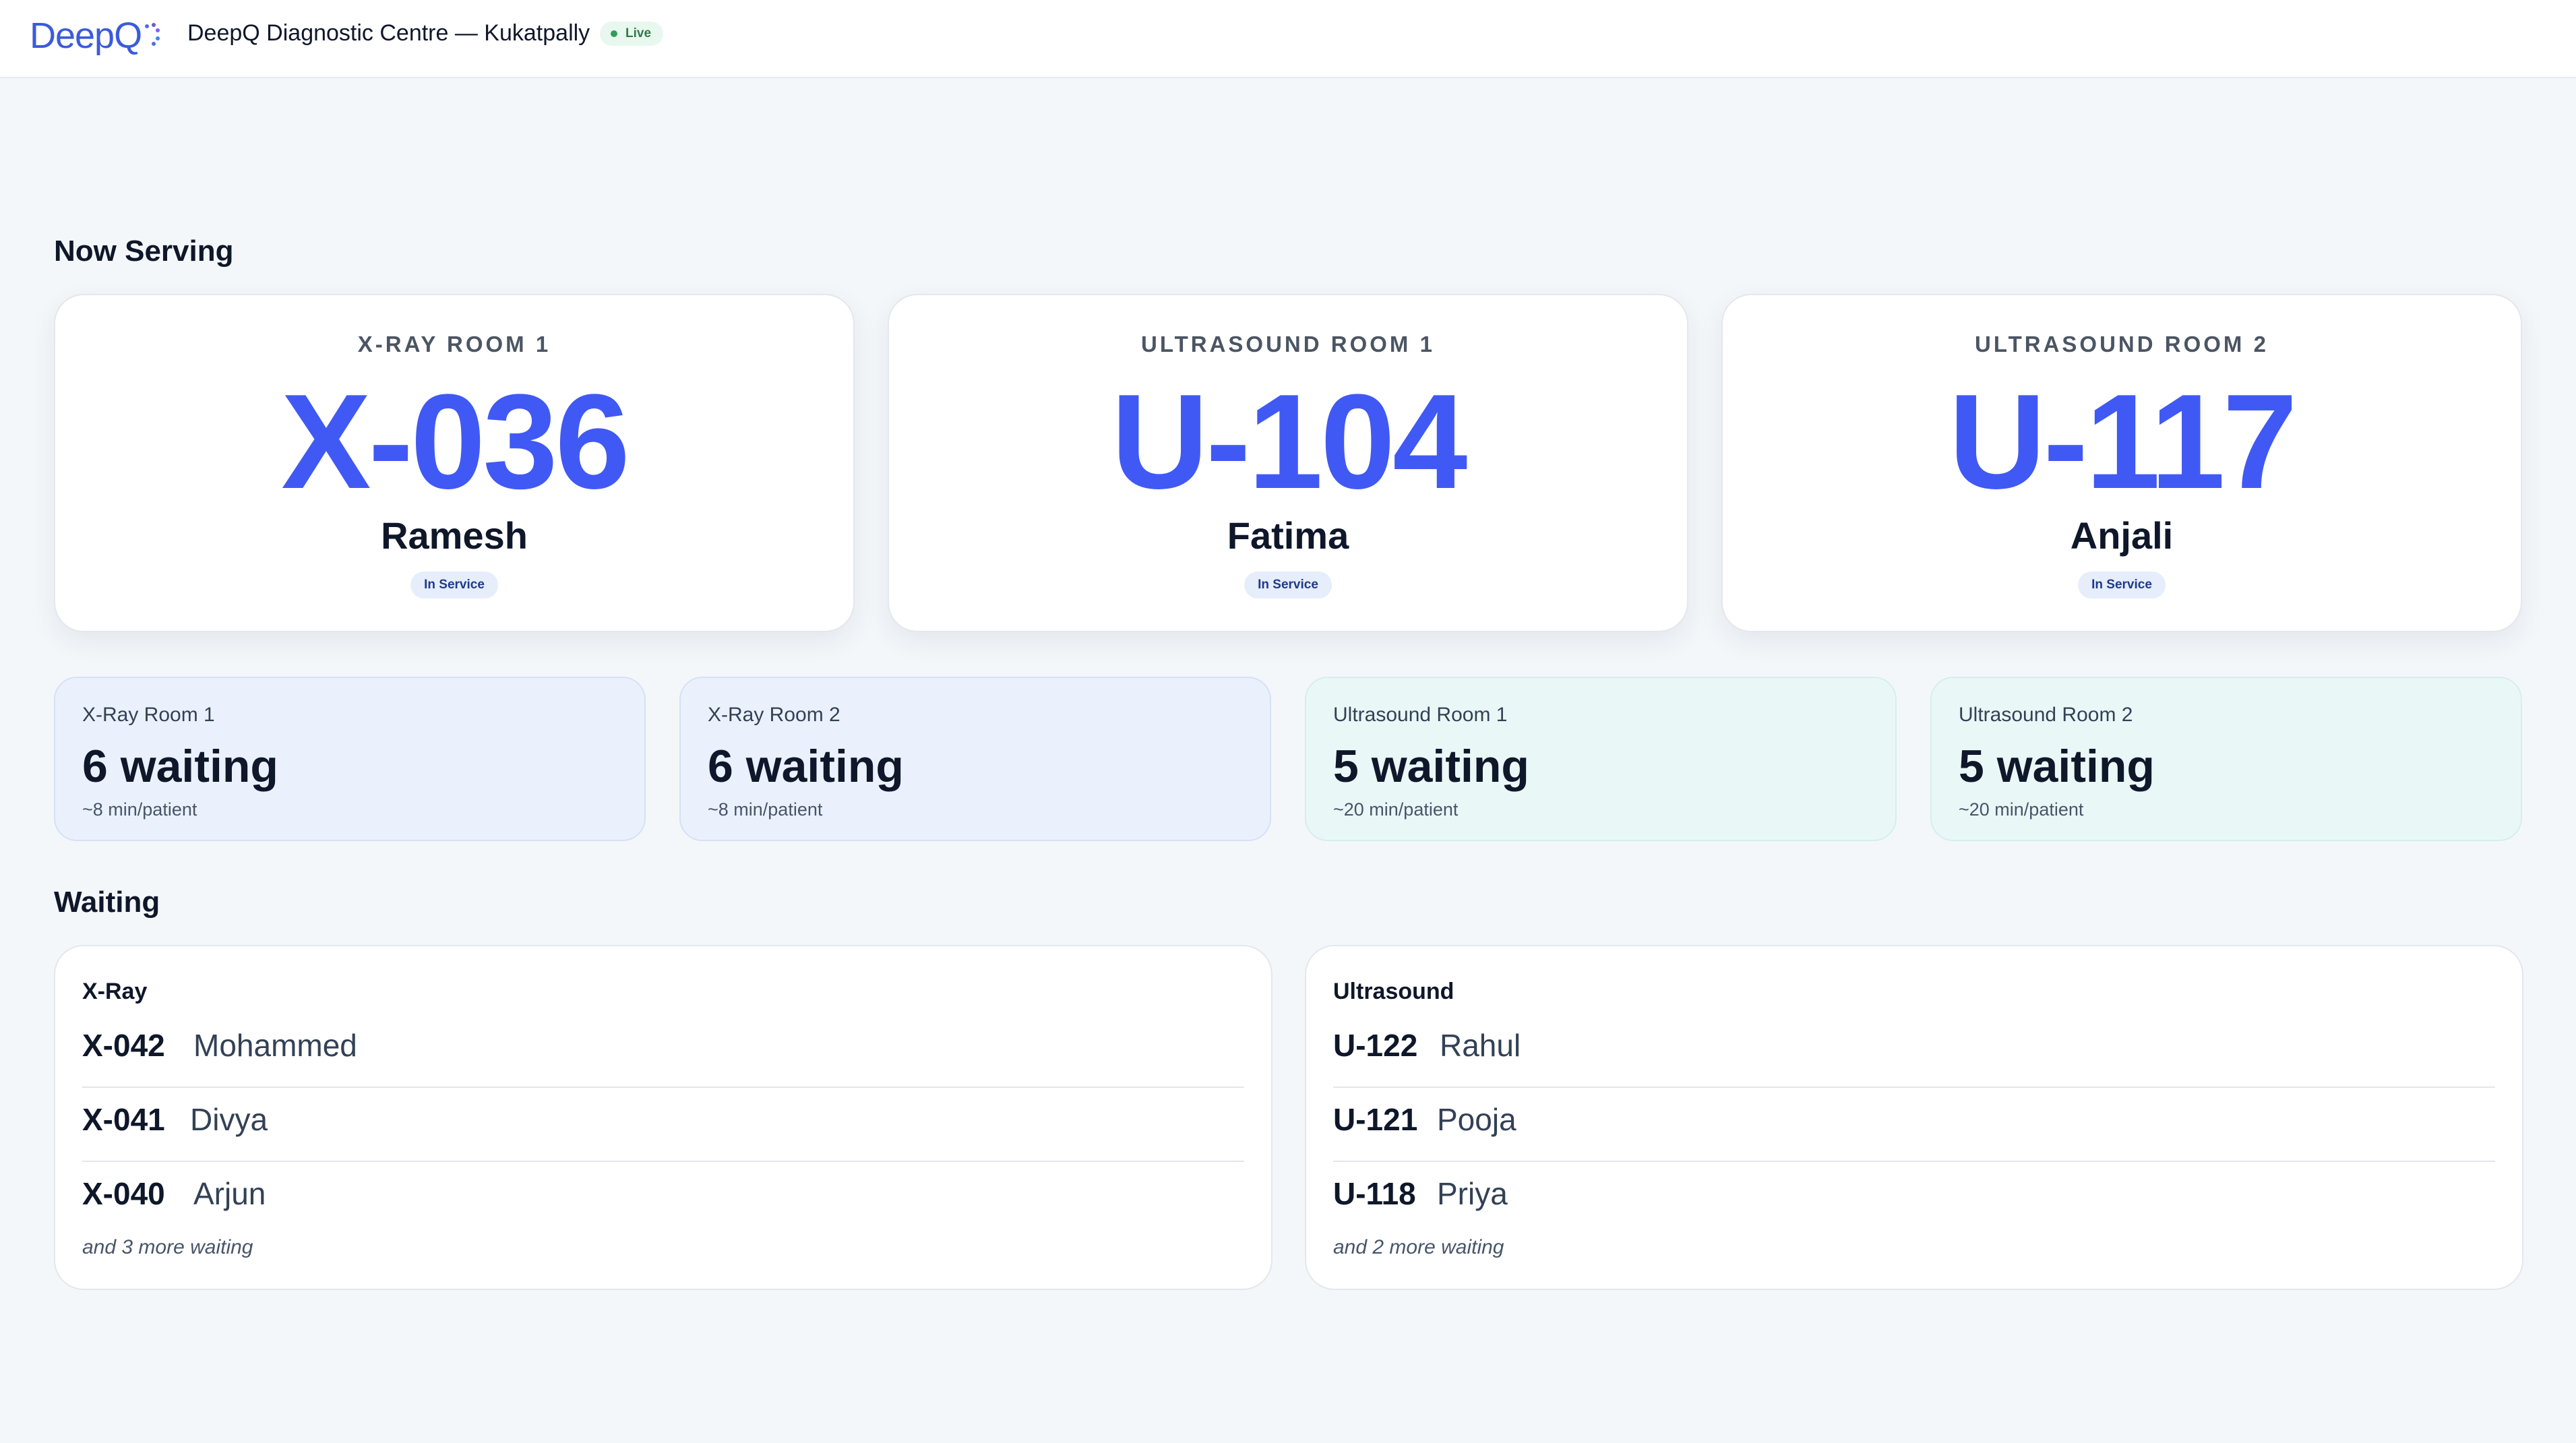  What do you see at coordinates (663, 1199) in the screenshot?
I see `queue-row: X-040 Arjun` at bounding box center [663, 1199].